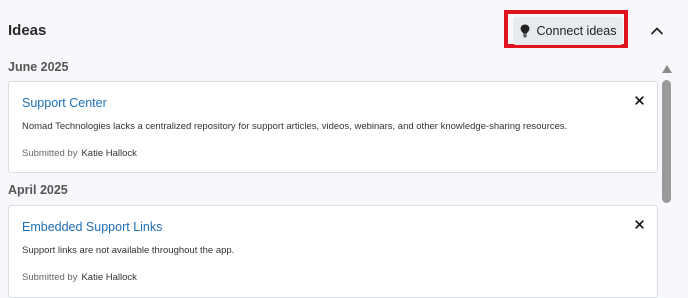  Describe the element at coordinates (92, 227) in the screenshot. I see `idea-title-link: Embedded Support Links` at that location.